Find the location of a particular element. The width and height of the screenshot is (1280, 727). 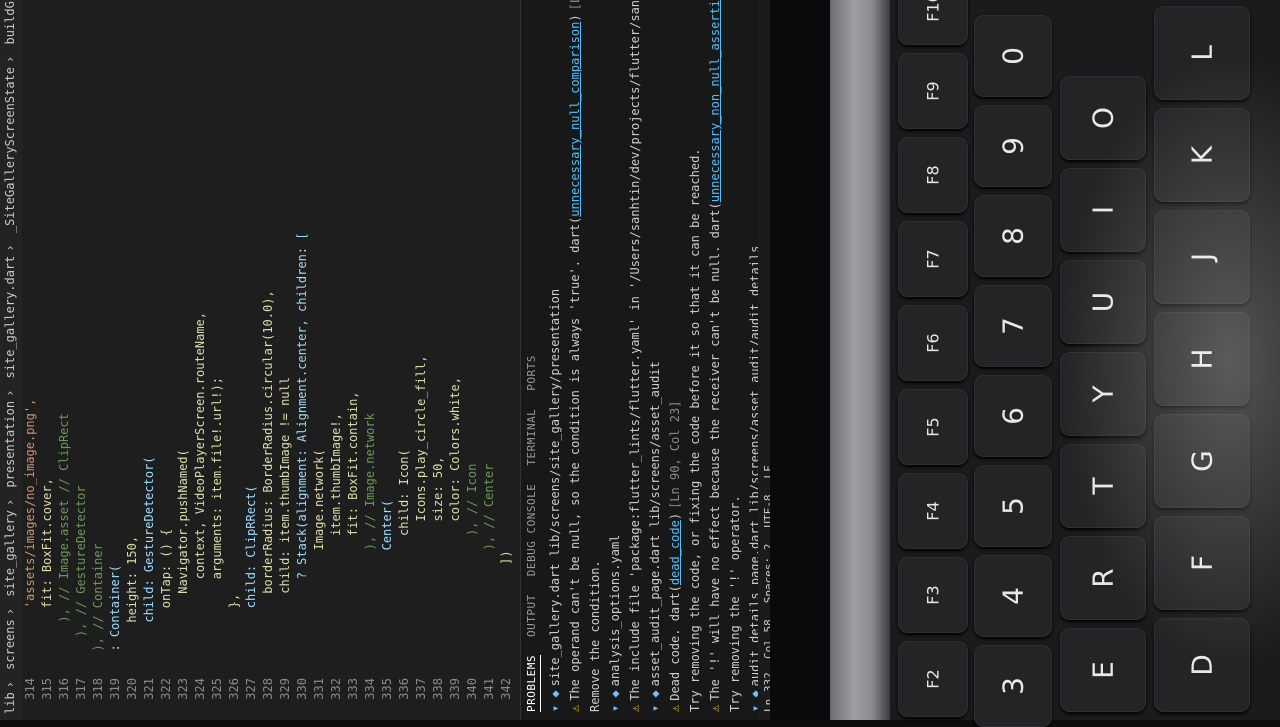

keyboard-key: E is located at coordinates (1103, 670).